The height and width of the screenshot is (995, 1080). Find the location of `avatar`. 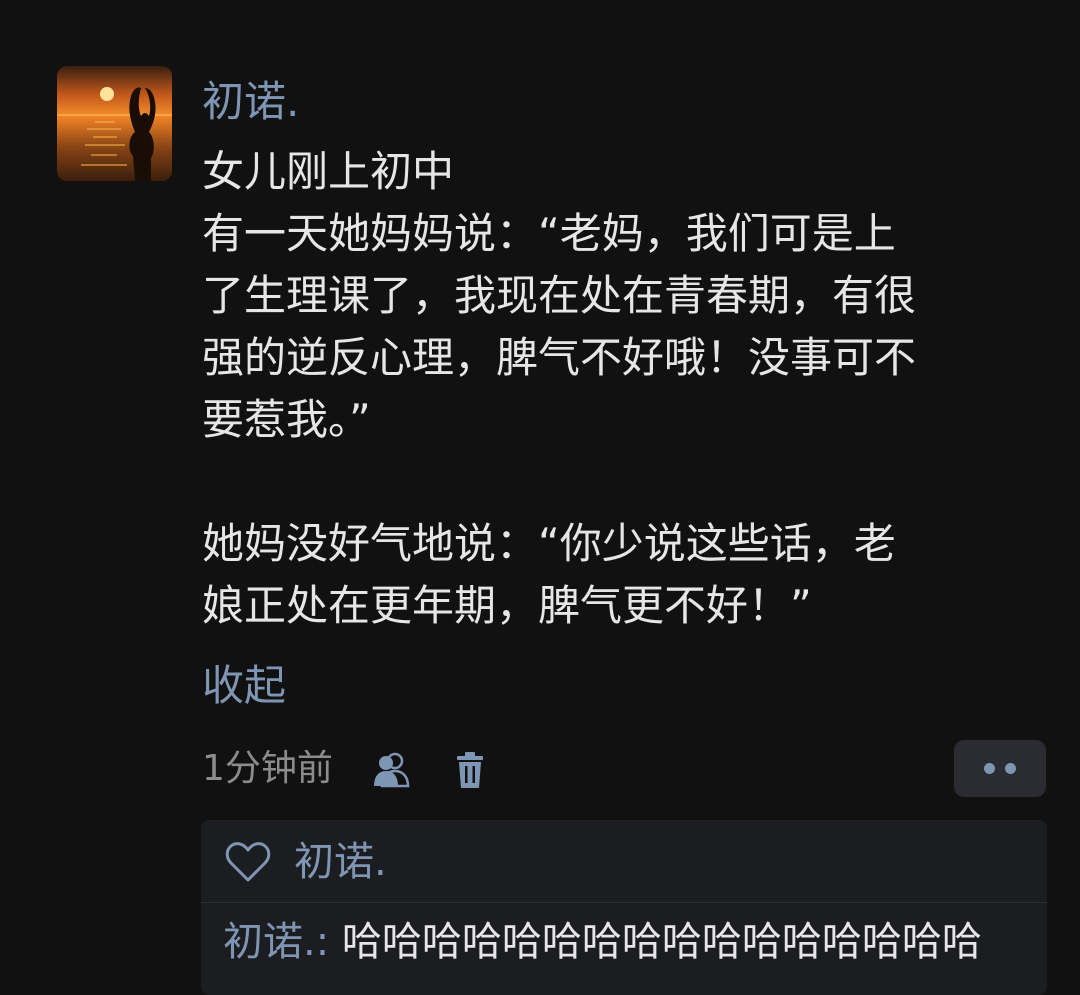

avatar is located at coordinates (114, 123).